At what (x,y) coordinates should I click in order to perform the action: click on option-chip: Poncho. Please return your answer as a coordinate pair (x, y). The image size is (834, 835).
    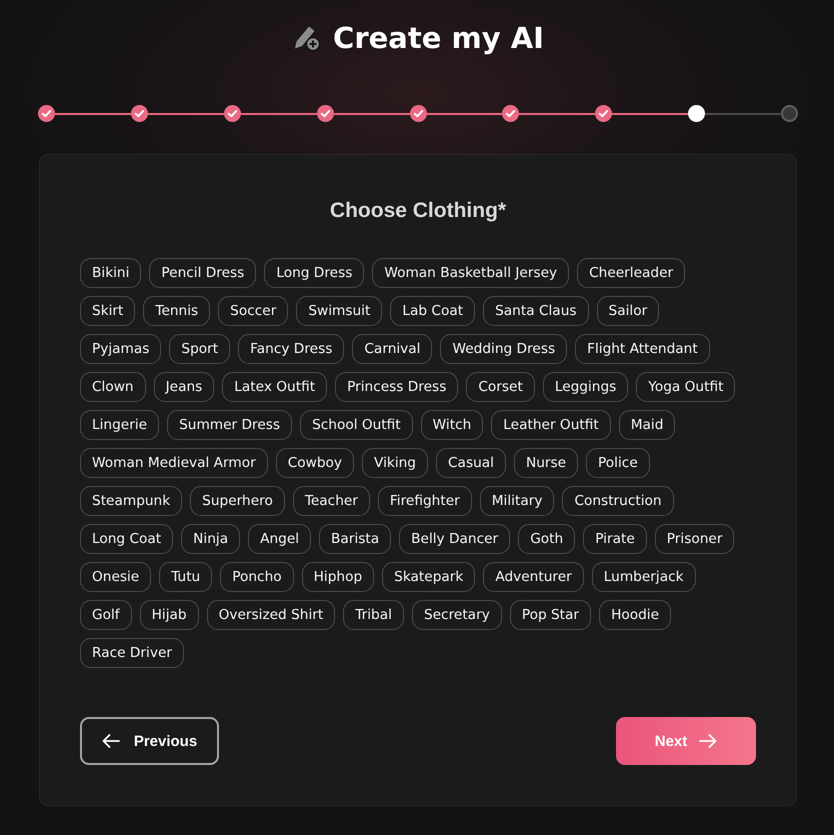
    Looking at the image, I should click on (257, 577).